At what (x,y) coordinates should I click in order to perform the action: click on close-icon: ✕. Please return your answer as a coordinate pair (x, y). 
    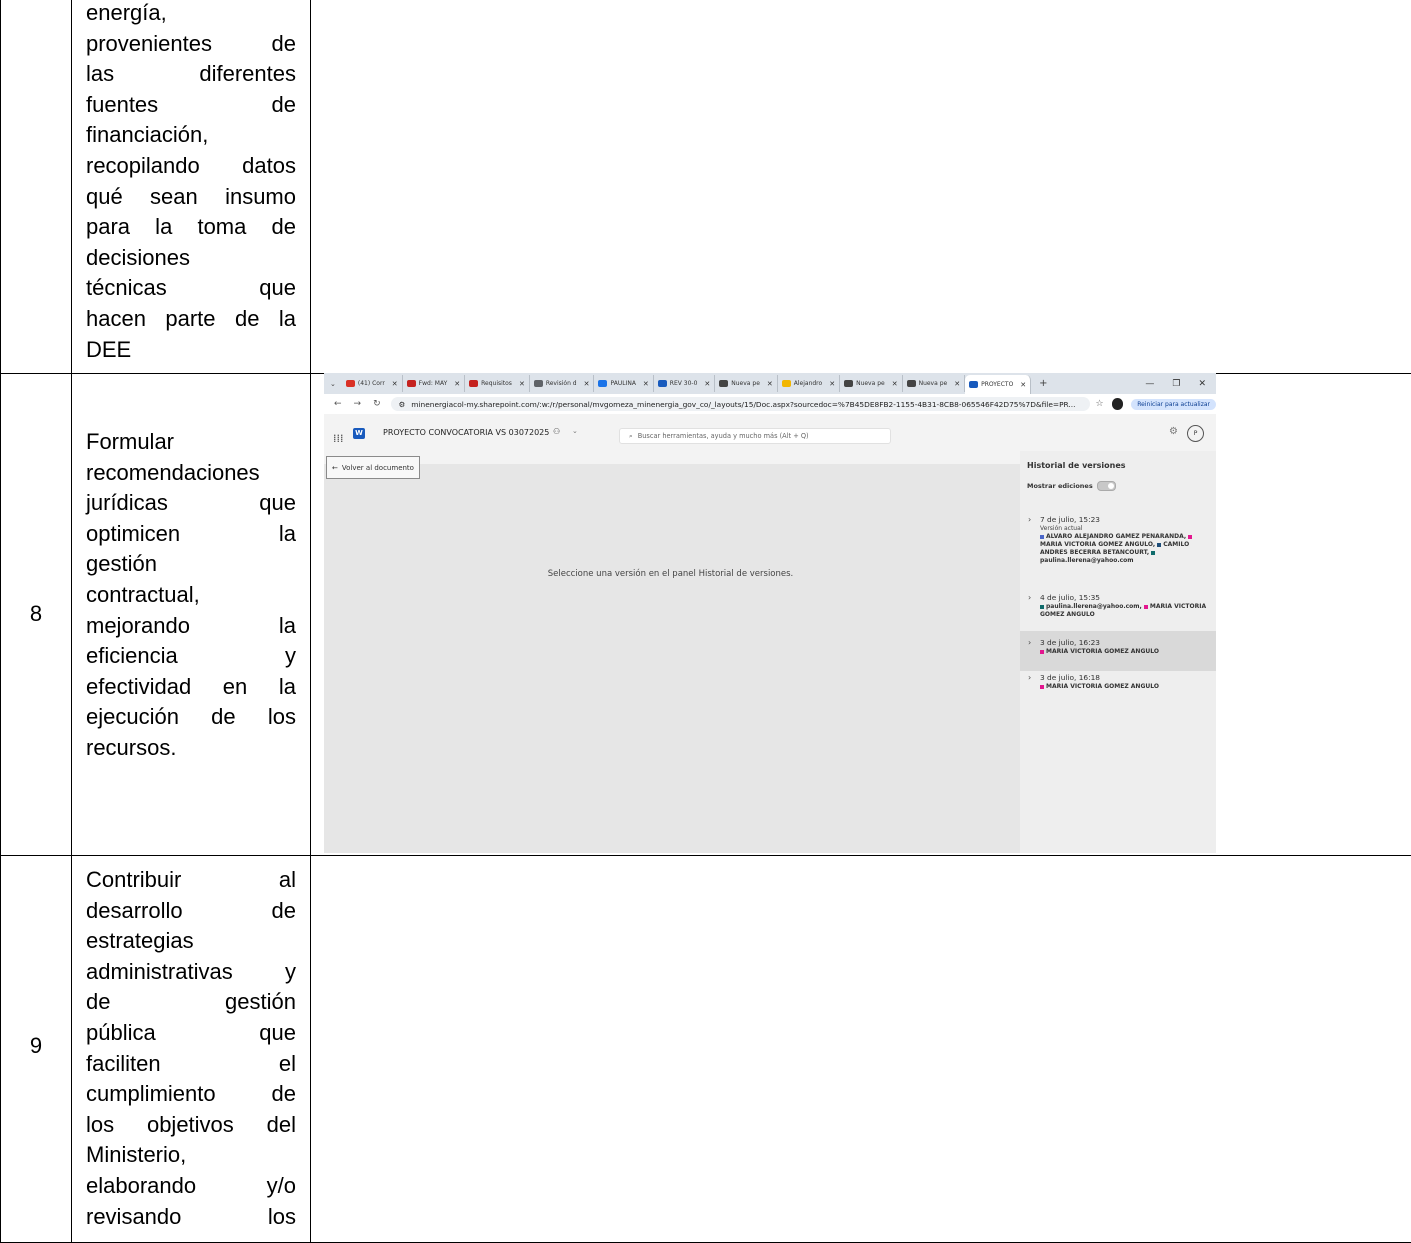
    Looking at the image, I should click on (1202, 384).